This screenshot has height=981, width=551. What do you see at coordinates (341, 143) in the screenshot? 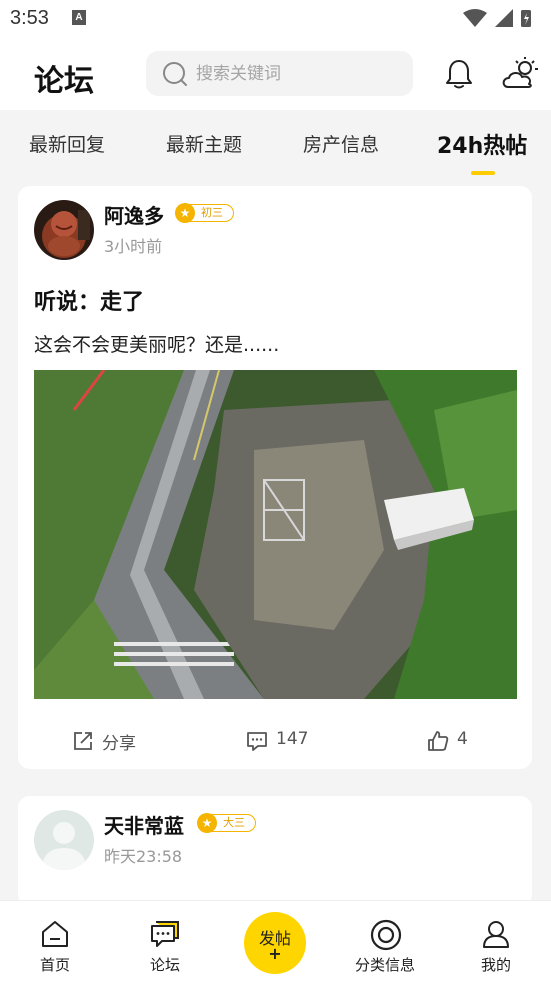
I see `tab-real-estate: 房产信息` at bounding box center [341, 143].